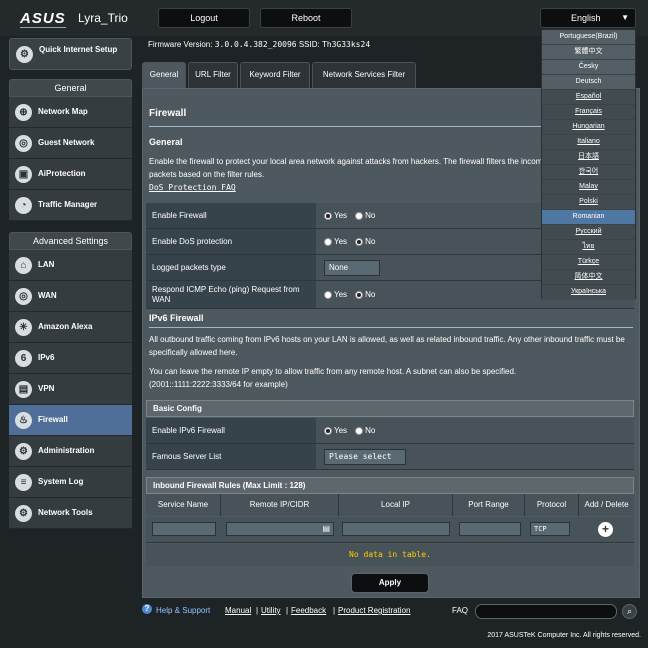 This screenshot has width=648, height=648. Describe the element at coordinates (53, 419) in the screenshot. I see `sidebar-item-label: Firewall` at that location.